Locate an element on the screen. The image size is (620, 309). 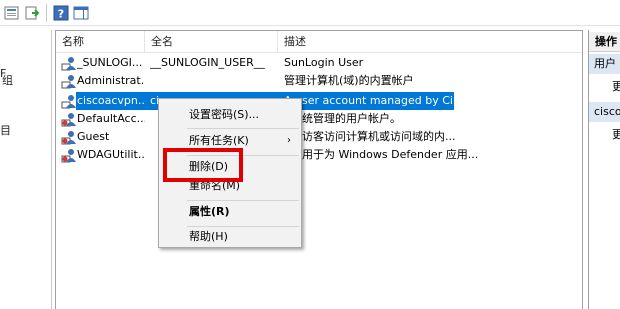
help-icon: ? is located at coordinates (61, 13).